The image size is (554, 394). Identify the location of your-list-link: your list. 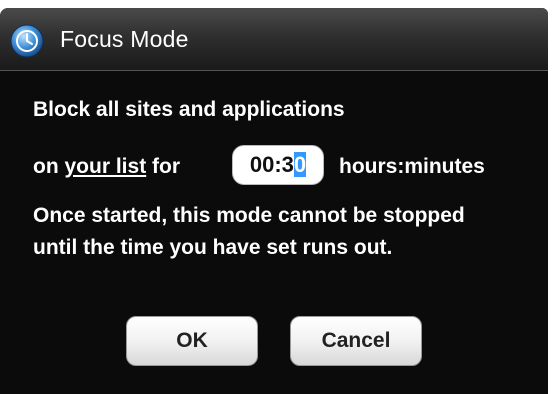
(106, 166).